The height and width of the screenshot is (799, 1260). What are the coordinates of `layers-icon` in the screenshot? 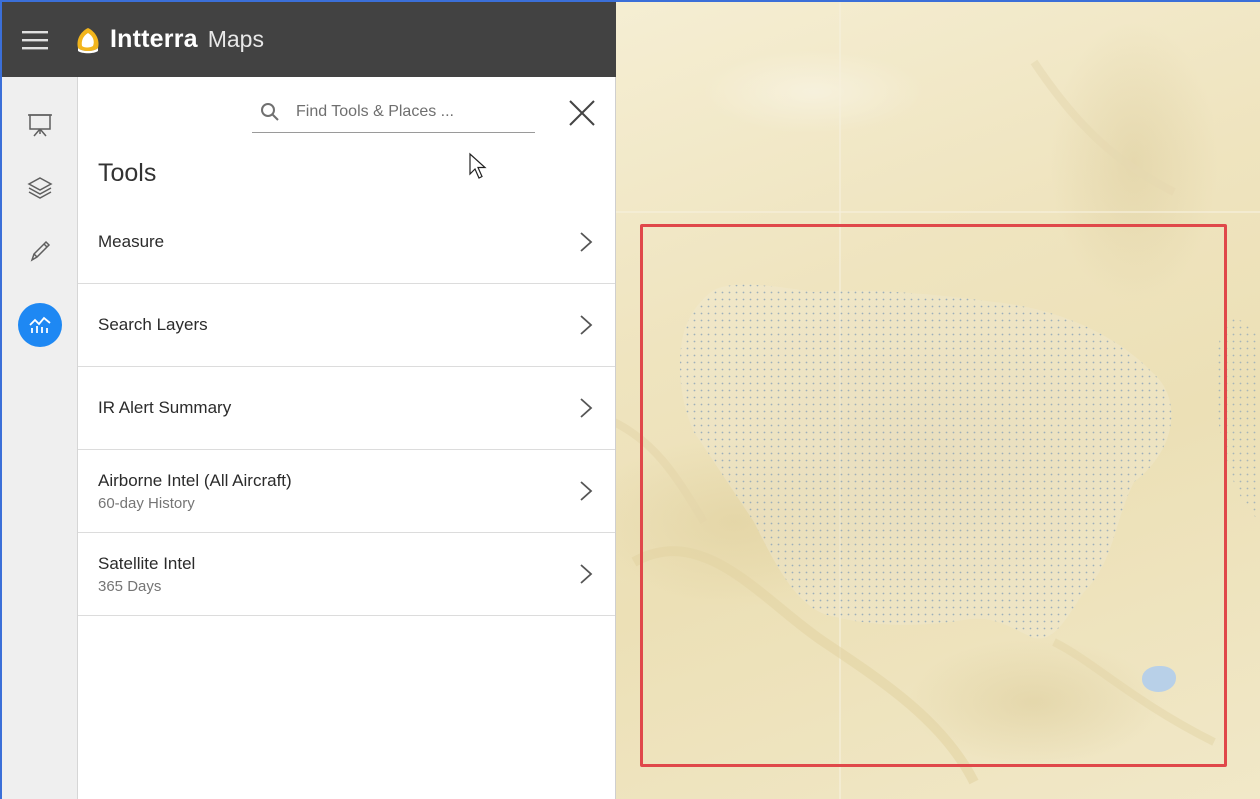 It's located at (40, 187).